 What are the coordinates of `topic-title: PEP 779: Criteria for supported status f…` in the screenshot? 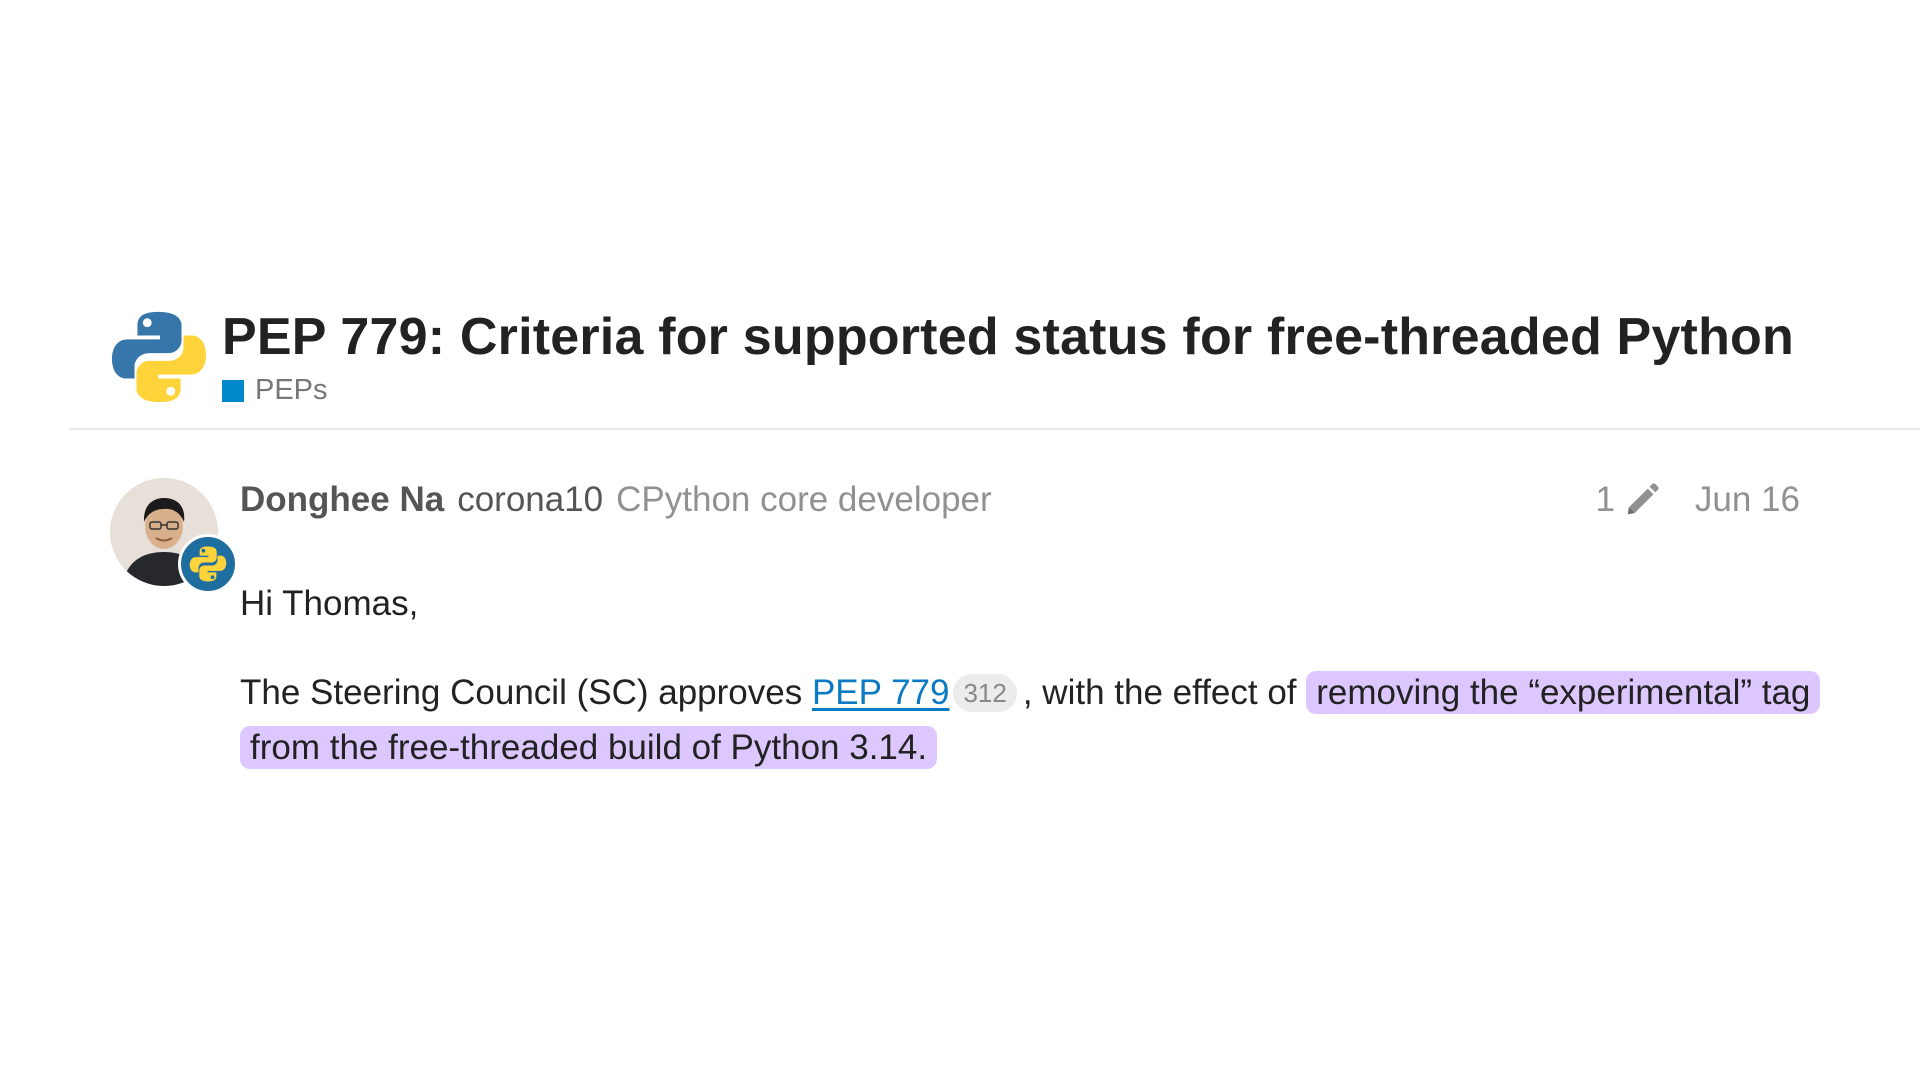 It's located at (1008, 337).